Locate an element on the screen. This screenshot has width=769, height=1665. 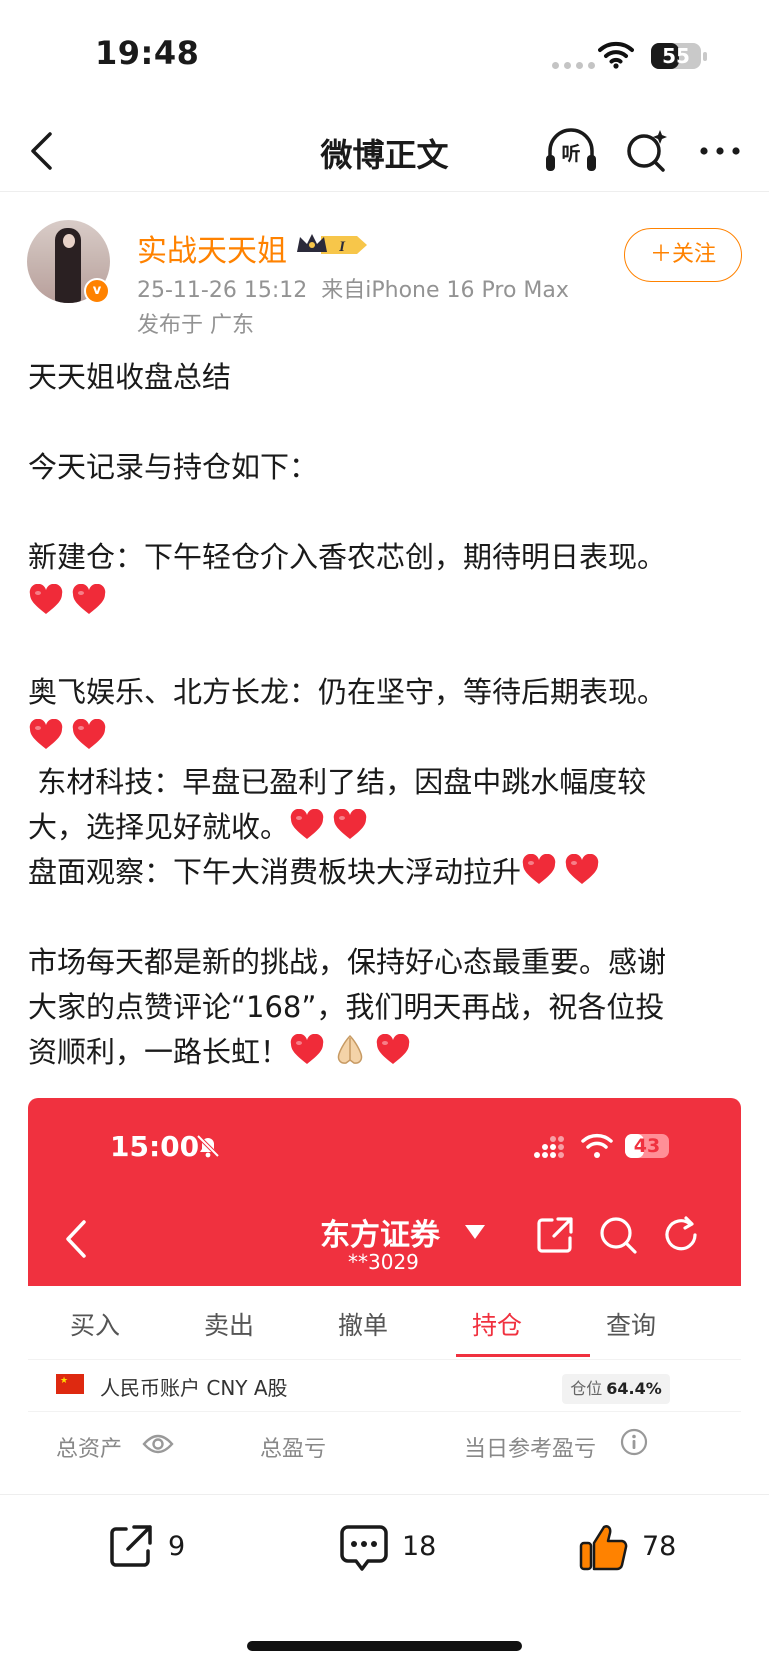
post-line-wrap: 盘面观察：下午大消费板块大浮动拉升 is located at coordinates (388, 872).